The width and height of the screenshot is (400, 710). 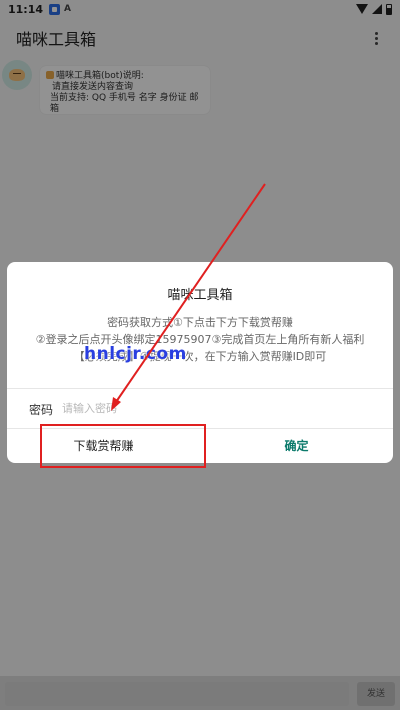 What do you see at coordinates (41, 410) in the screenshot?
I see `password-label: 密码` at bounding box center [41, 410].